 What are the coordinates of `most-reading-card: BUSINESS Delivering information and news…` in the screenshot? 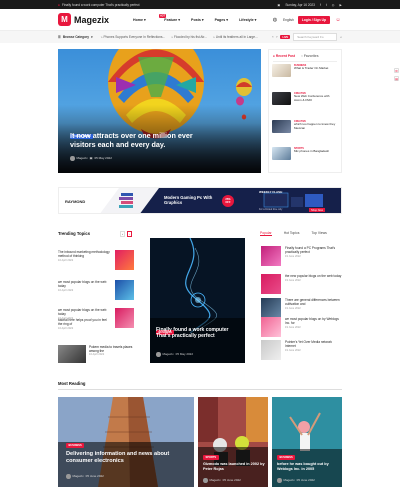 It's located at (126, 442).